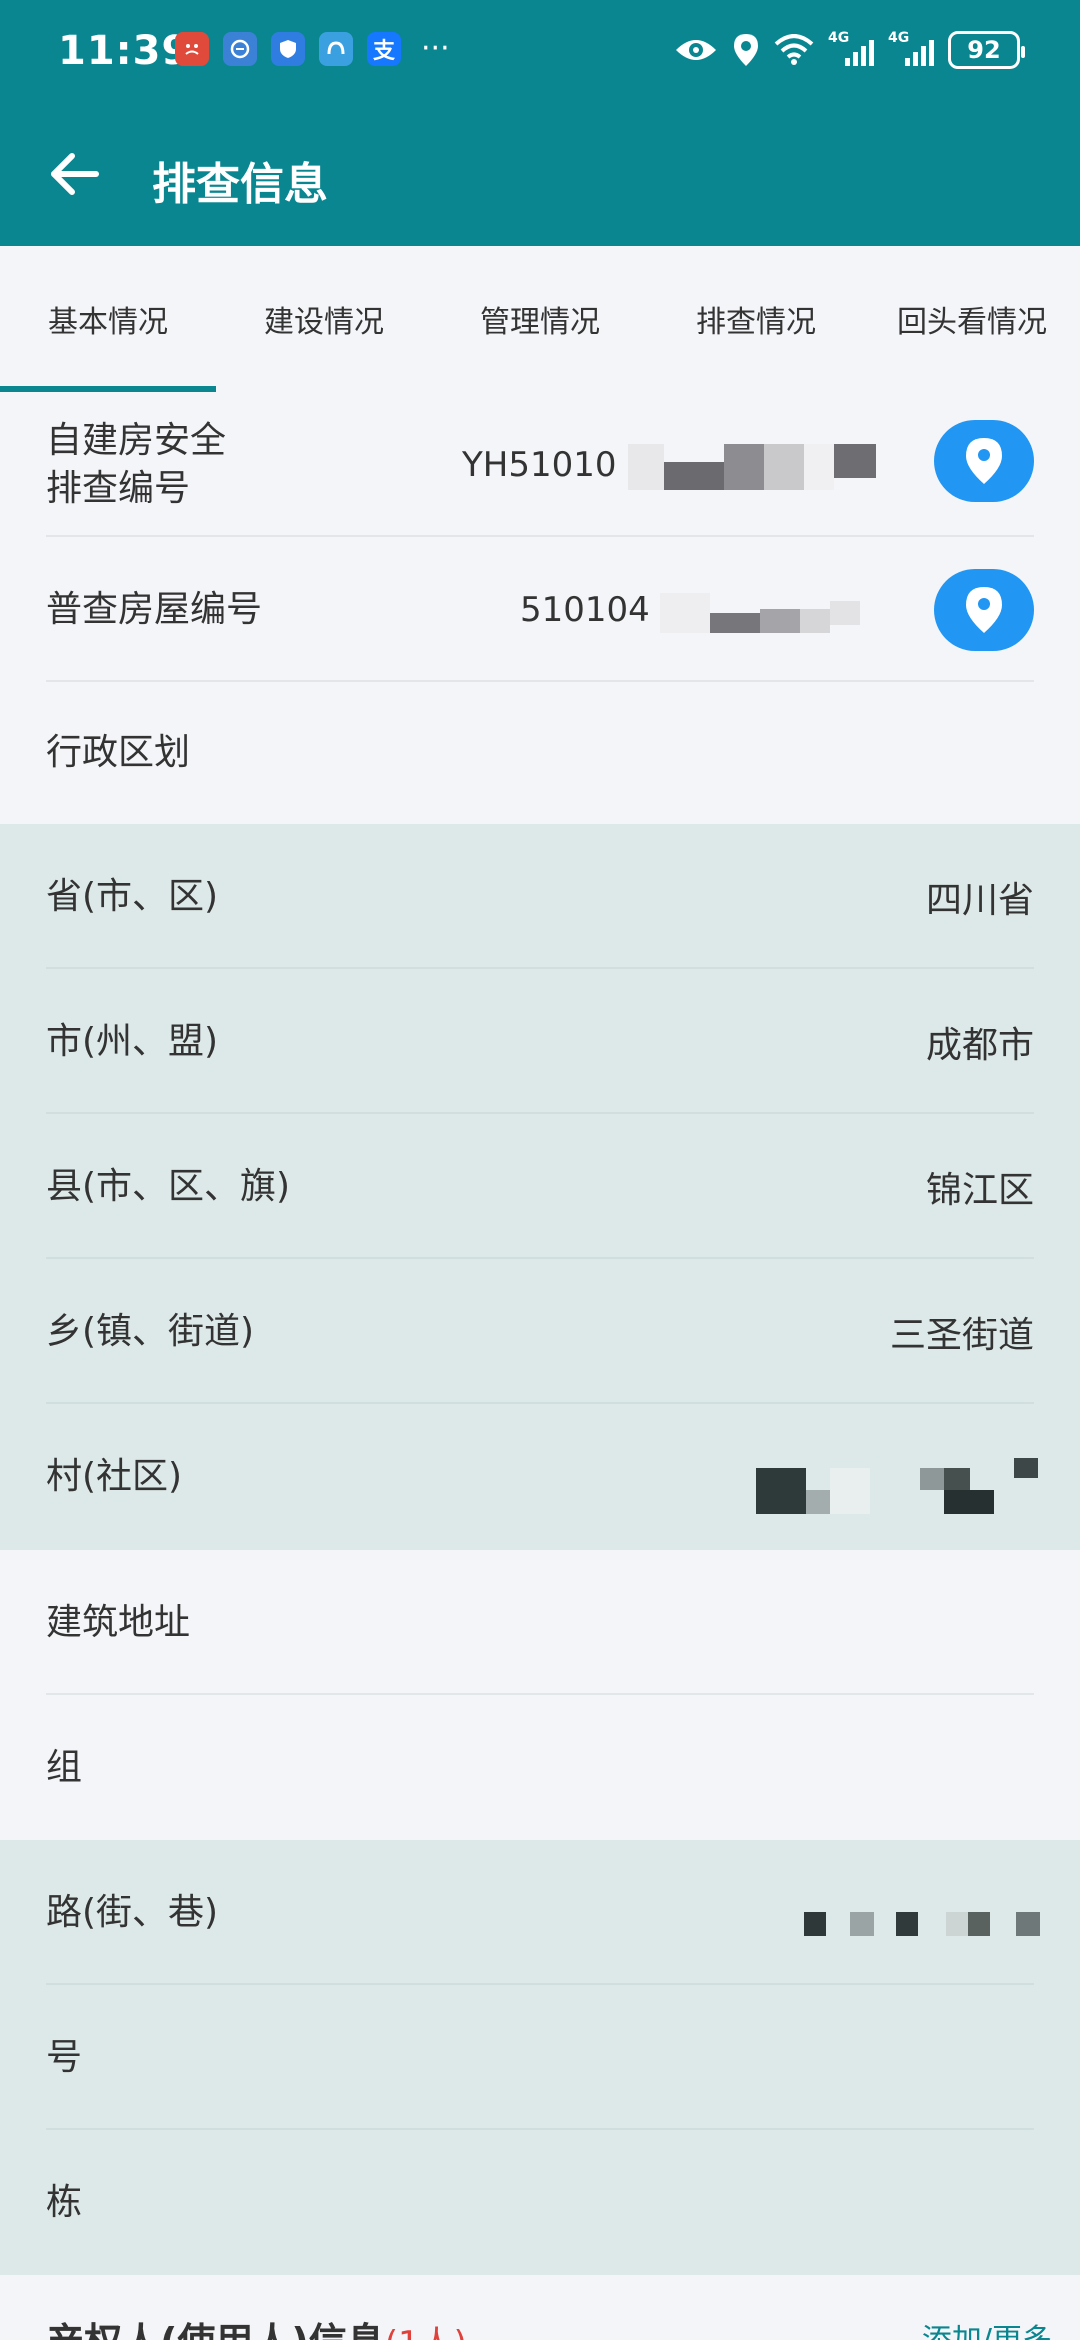 This screenshot has height=2340, width=1080. I want to click on admin-division-label: 行政区划, so click(118, 752).